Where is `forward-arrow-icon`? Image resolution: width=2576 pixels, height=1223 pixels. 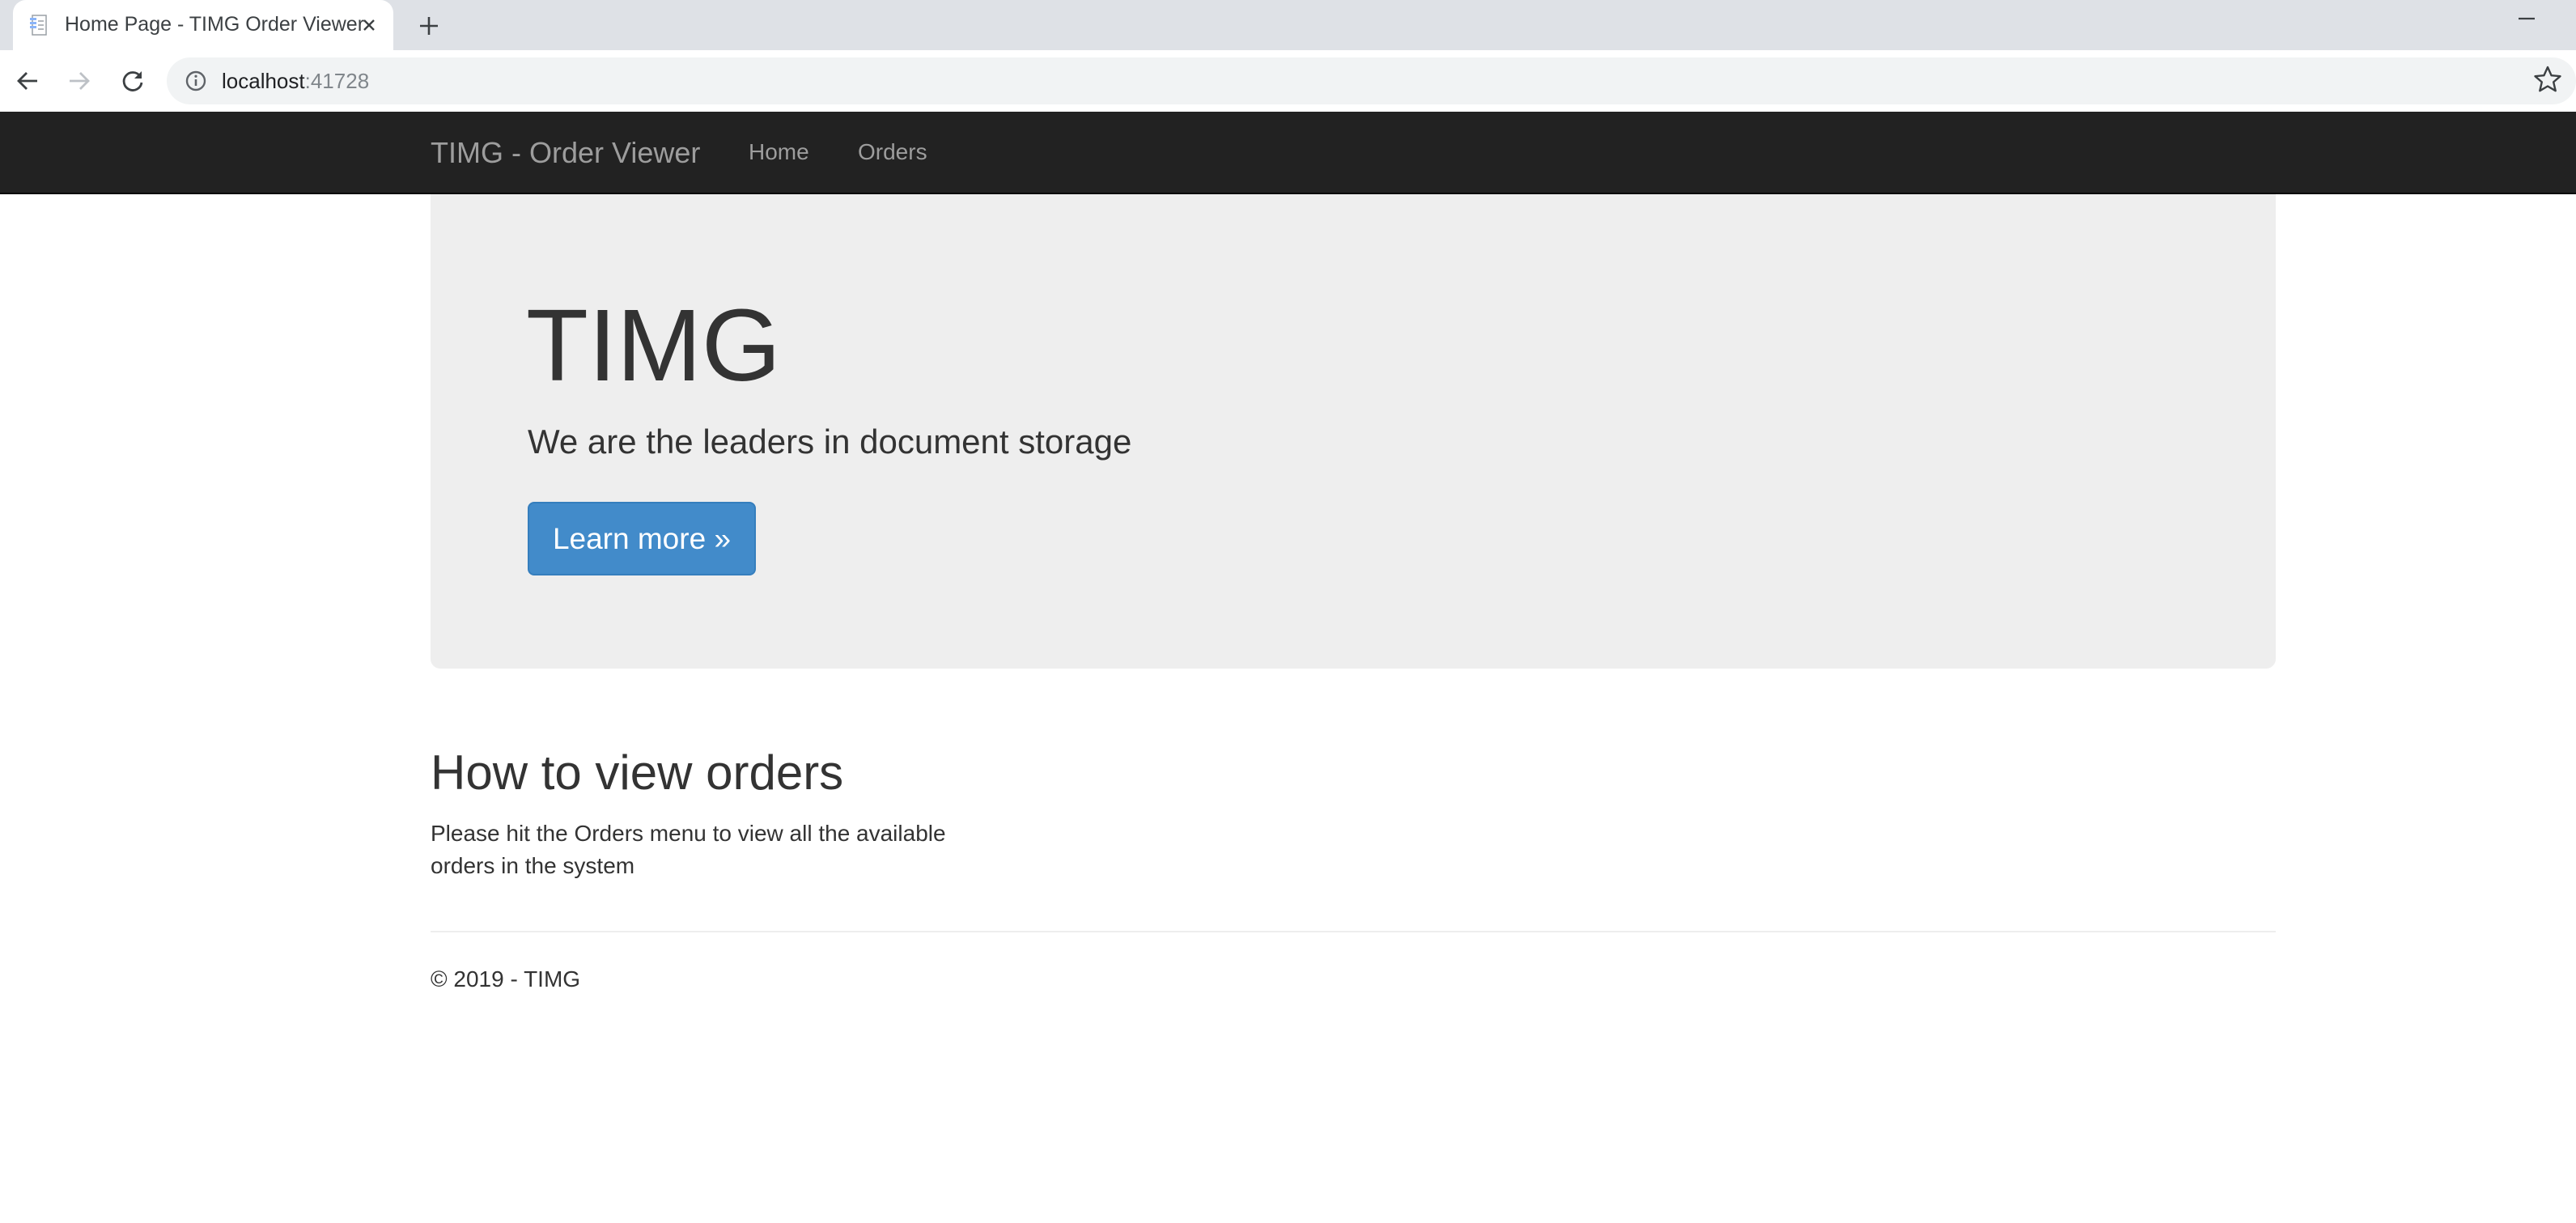 forward-arrow-icon is located at coordinates (79, 81).